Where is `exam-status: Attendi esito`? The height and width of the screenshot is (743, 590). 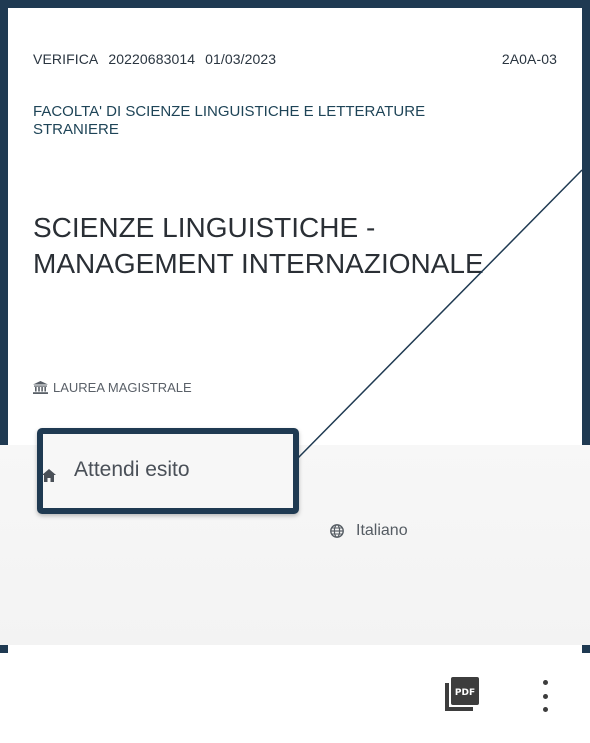
exam-status: Attendi esito is located at coordinates (116, 470).